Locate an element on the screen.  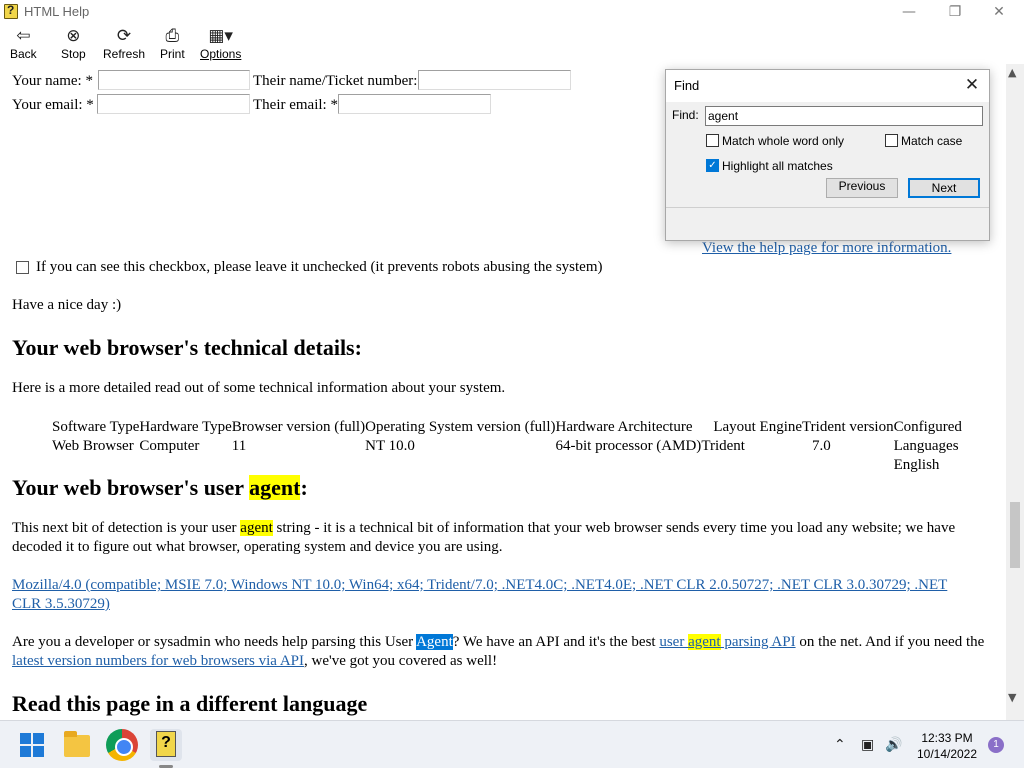
table-header: Configured is located at coordinates (927, 427).